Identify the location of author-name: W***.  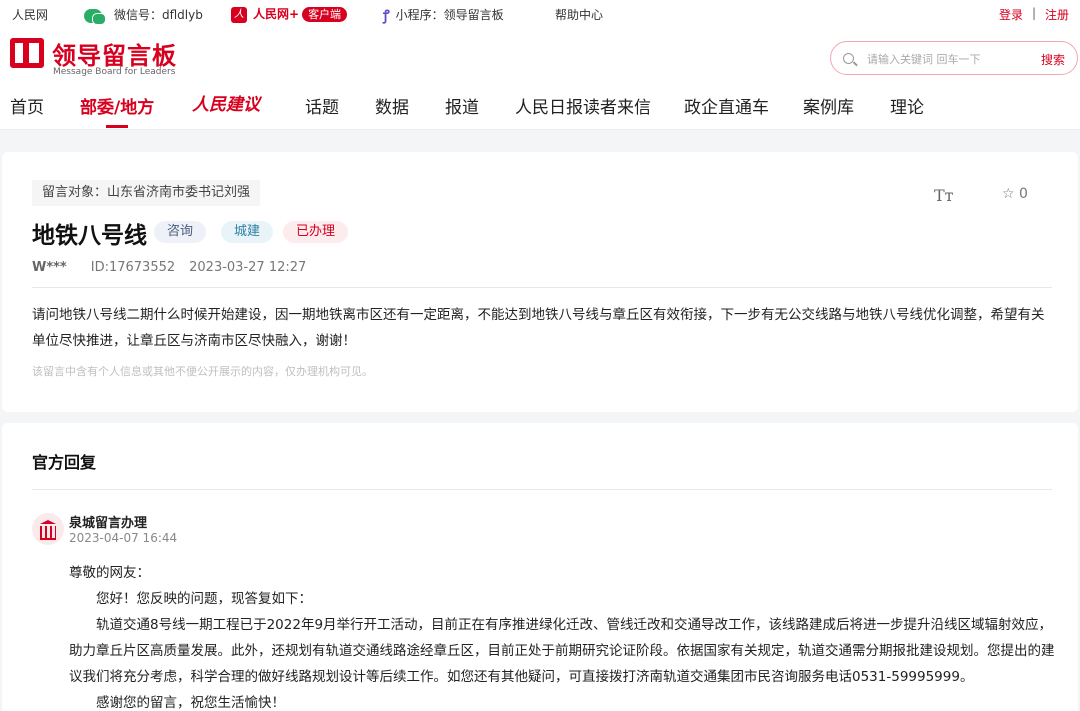
(49, 267).